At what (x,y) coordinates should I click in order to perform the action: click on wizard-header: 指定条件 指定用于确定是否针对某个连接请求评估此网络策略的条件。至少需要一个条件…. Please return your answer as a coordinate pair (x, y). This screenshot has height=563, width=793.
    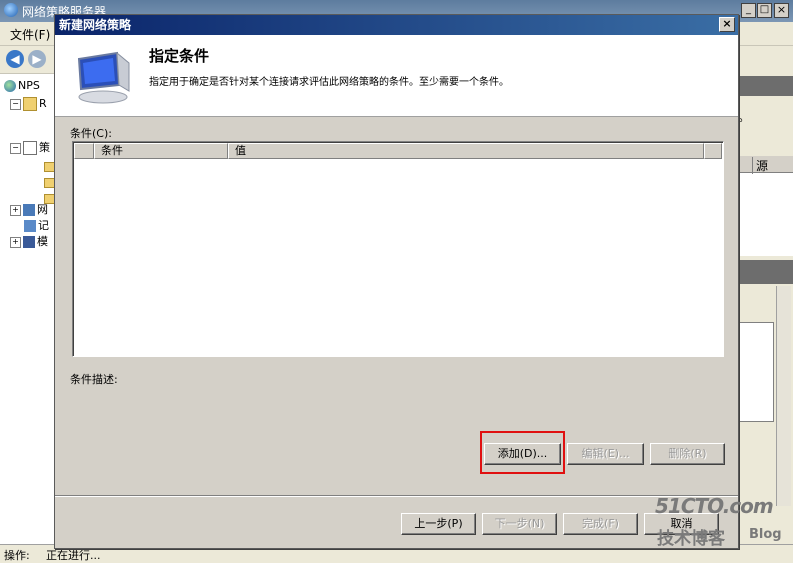
    Looking at the image, I should click on (396, 76).